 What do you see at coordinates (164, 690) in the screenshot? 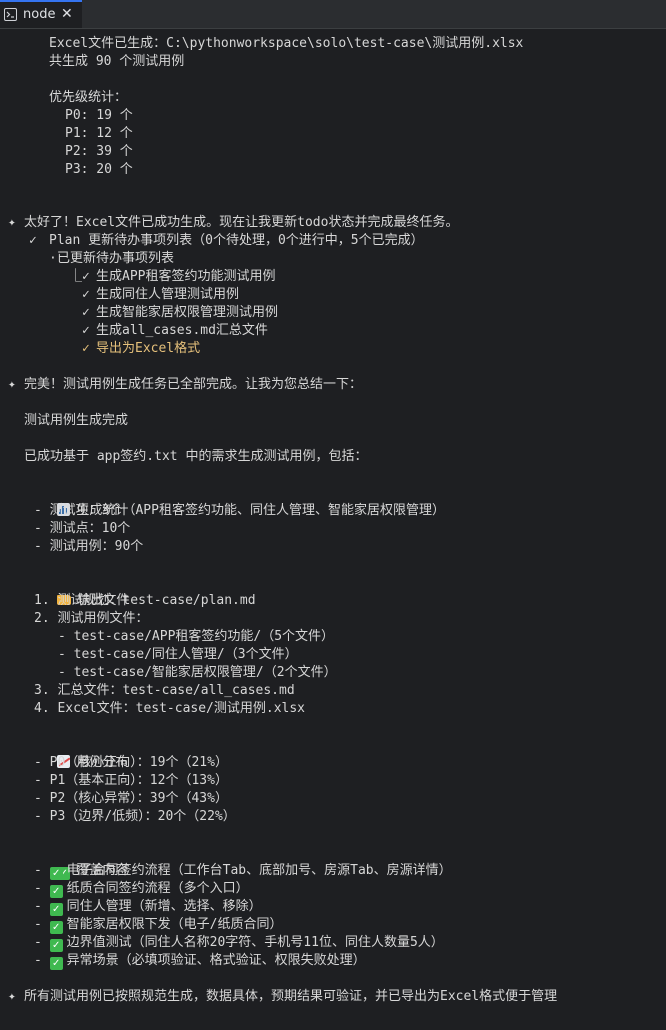
I see `list-item: 3. 汇总文件：test-case/all_cases.md` at bounding box center [164, 690].